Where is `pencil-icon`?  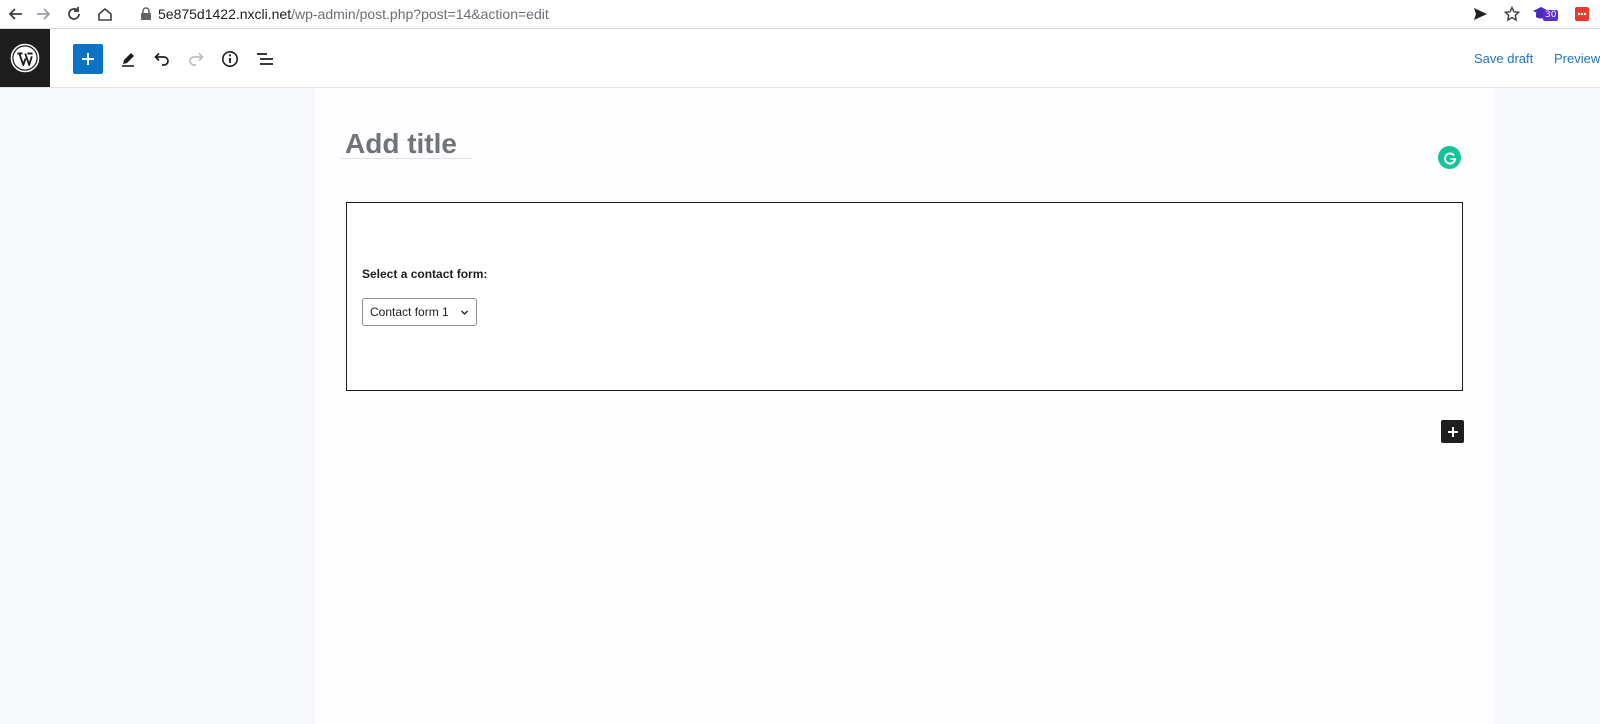 pencil-icon is located at coordinates (128, 60).